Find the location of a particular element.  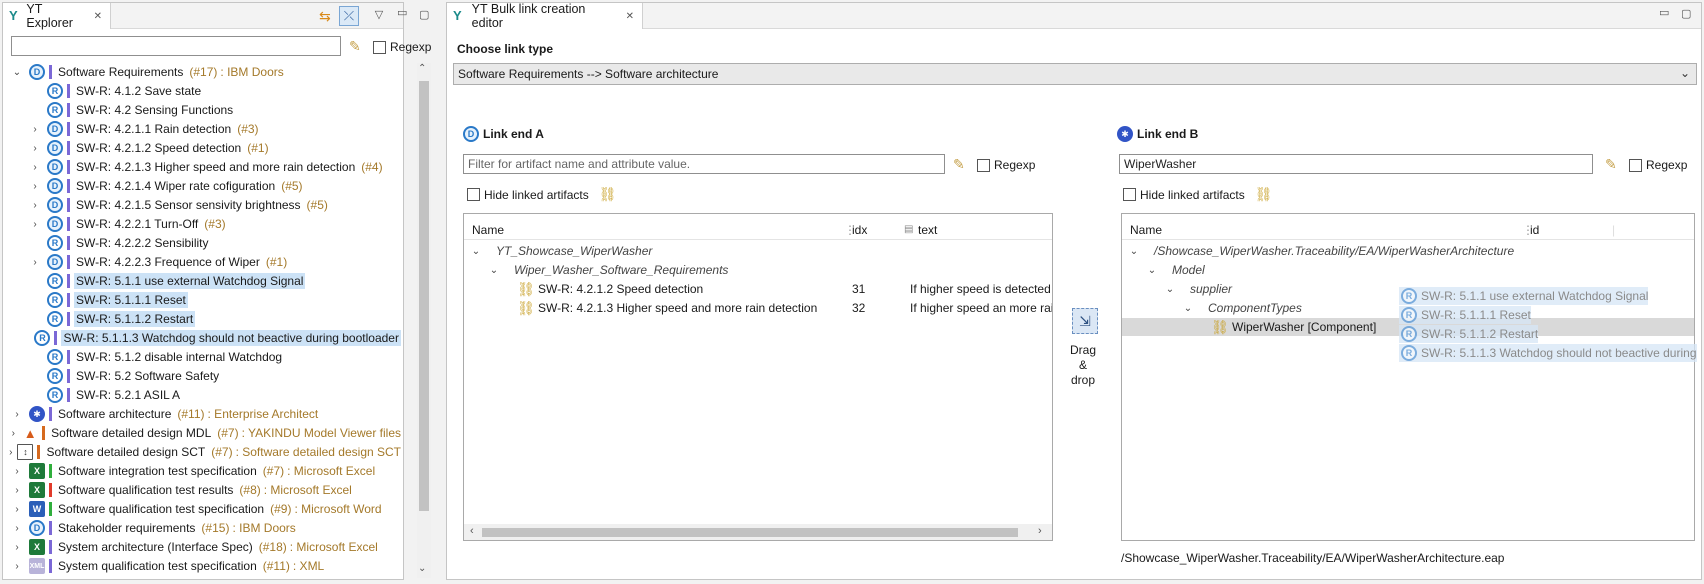

tab-bulk-link-editor: Y YT Bulk link creation editor ✕ is located at coordinates (545, 16).